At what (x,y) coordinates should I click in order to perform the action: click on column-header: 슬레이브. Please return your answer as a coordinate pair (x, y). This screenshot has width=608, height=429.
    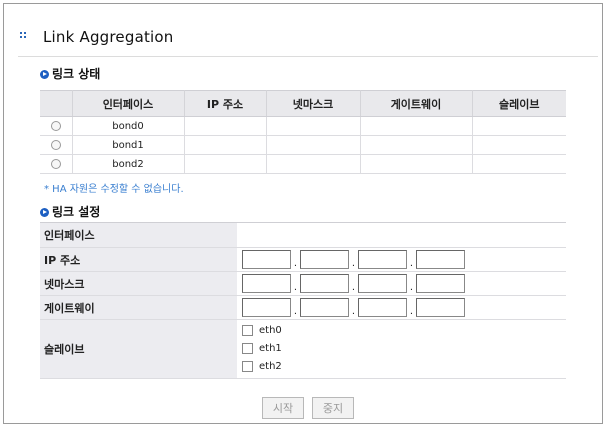
    Looking at the image, I should click on (519, 103).